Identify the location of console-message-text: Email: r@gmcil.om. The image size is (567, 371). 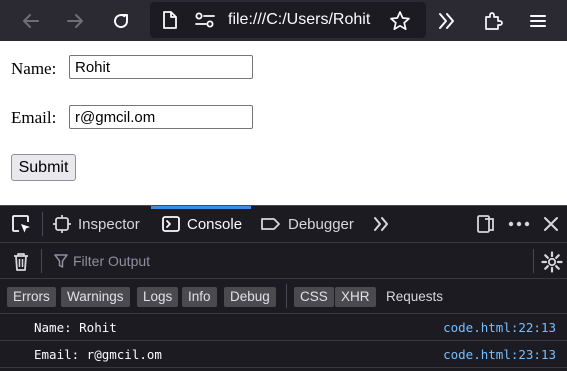
(98, 354).